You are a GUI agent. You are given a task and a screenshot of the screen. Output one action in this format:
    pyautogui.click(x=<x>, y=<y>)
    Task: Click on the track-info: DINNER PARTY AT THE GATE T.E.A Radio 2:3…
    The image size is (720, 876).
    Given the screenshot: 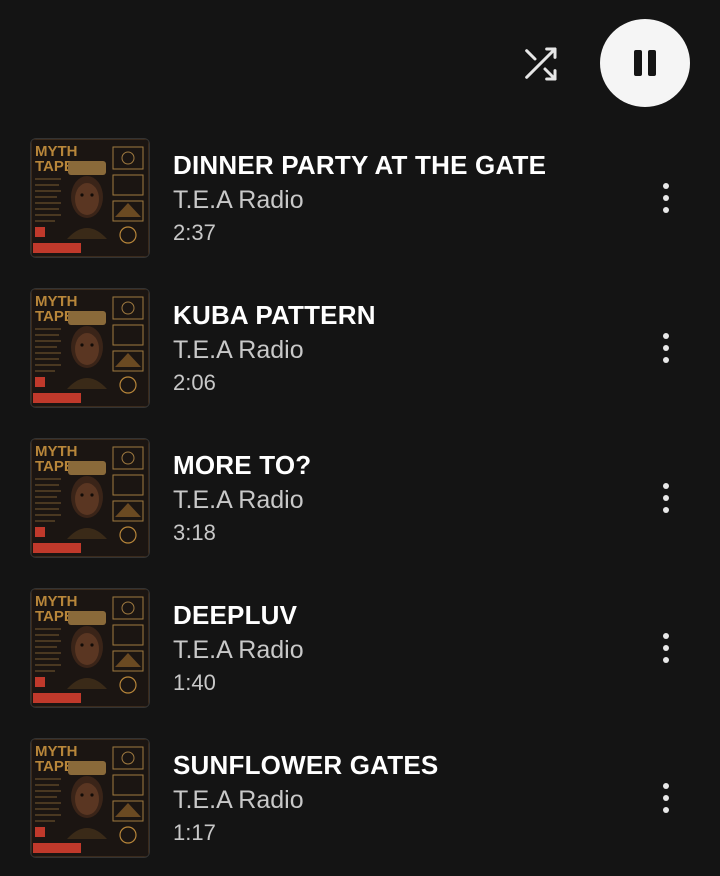 What is the action you would take?
    pyautogui.click(x=403, y=198)
    